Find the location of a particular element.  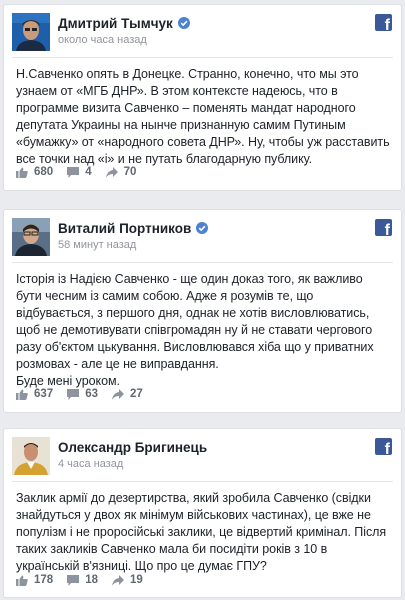

post-header: Олександр Бригинець 4 часа назад f is located at coordinates (202, 455).